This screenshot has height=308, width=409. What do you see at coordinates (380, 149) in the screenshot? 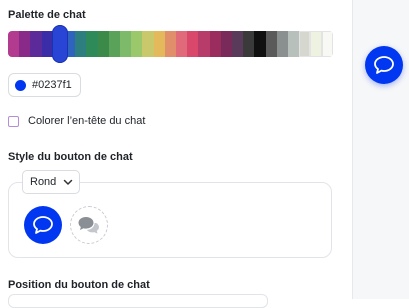
I see `preview-sidebar` at bounding box center [380, 149].